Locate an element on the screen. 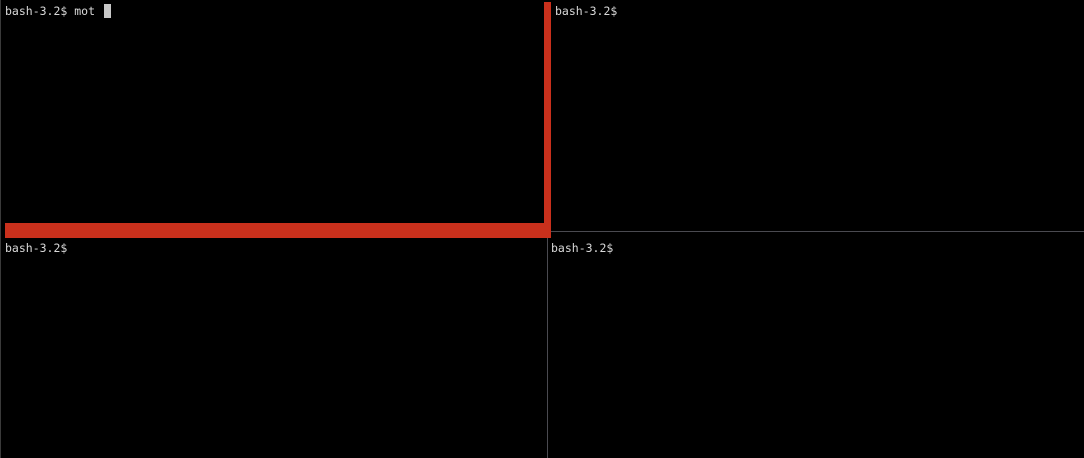 The width and height of the screenshot is (1084, 458). pane-divider-horizontal is located at coordinates (817, 231).